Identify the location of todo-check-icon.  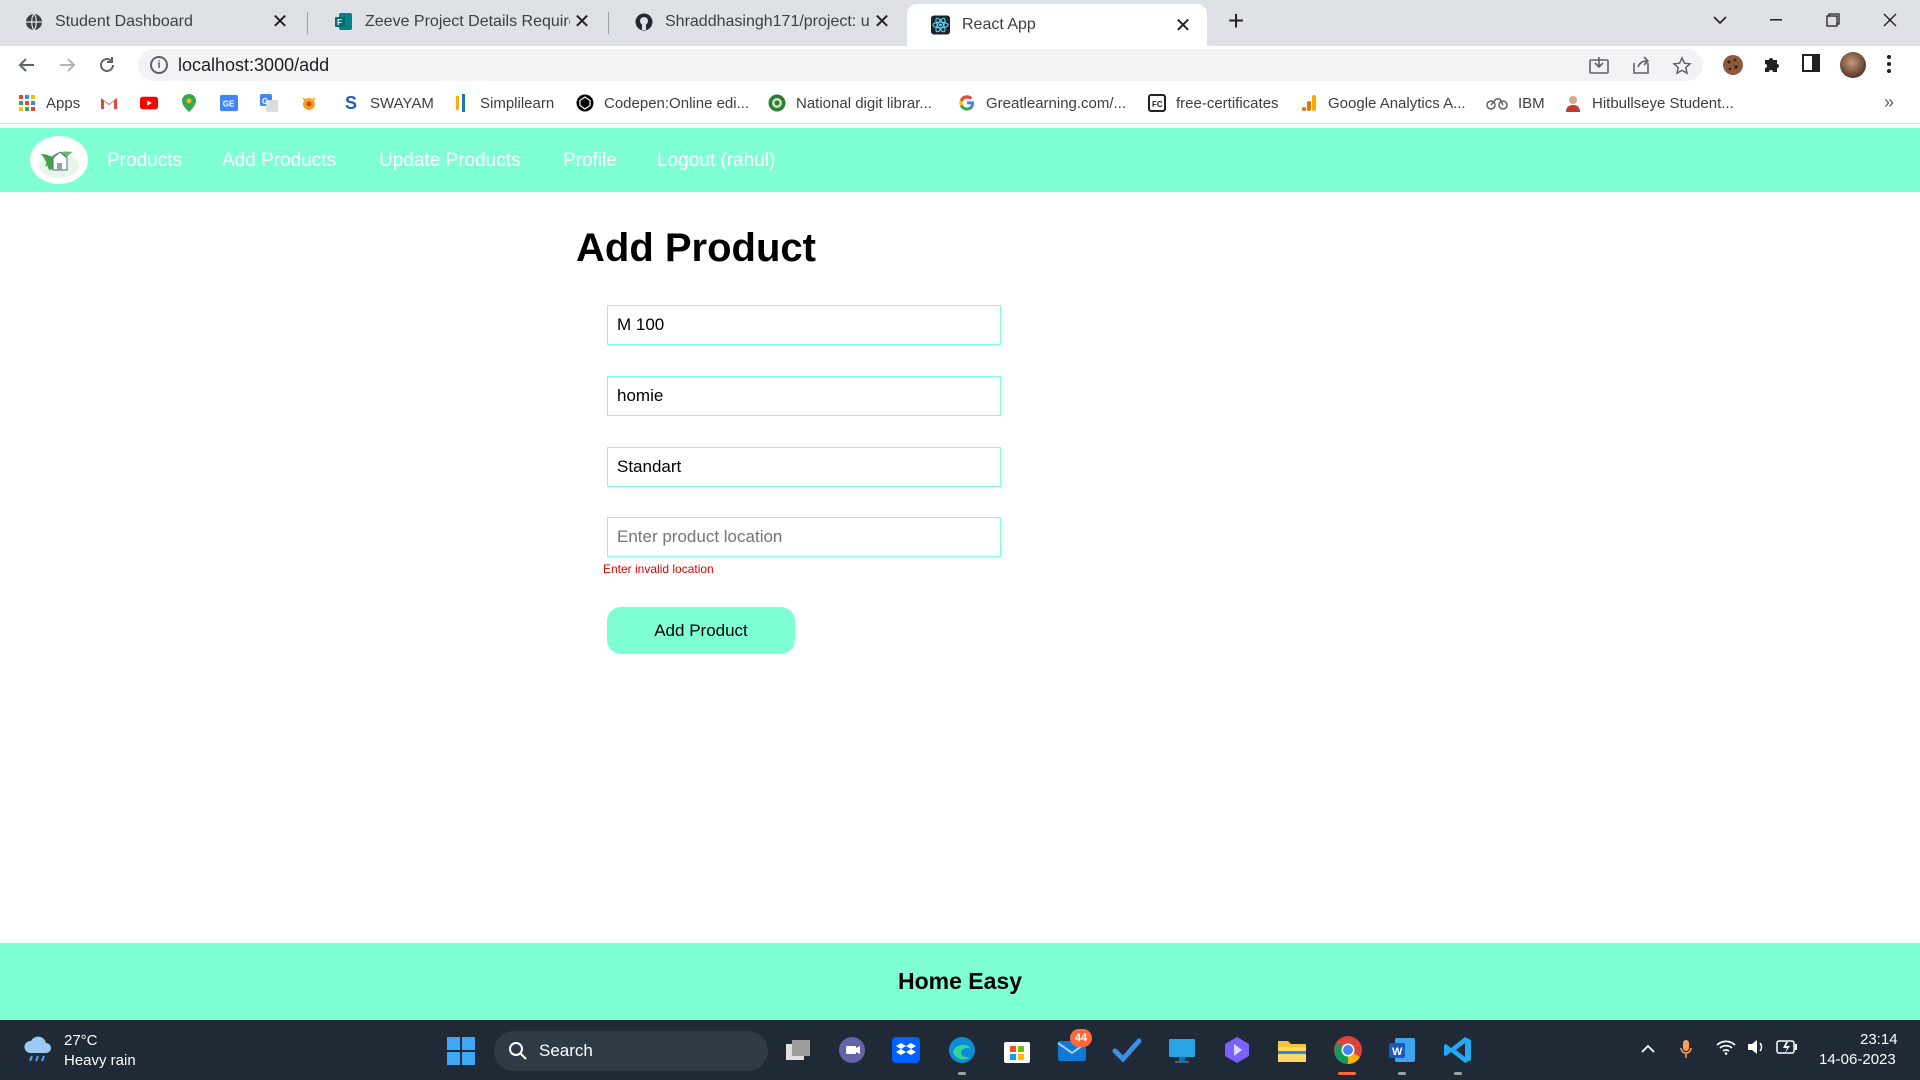
(1127, 1050).